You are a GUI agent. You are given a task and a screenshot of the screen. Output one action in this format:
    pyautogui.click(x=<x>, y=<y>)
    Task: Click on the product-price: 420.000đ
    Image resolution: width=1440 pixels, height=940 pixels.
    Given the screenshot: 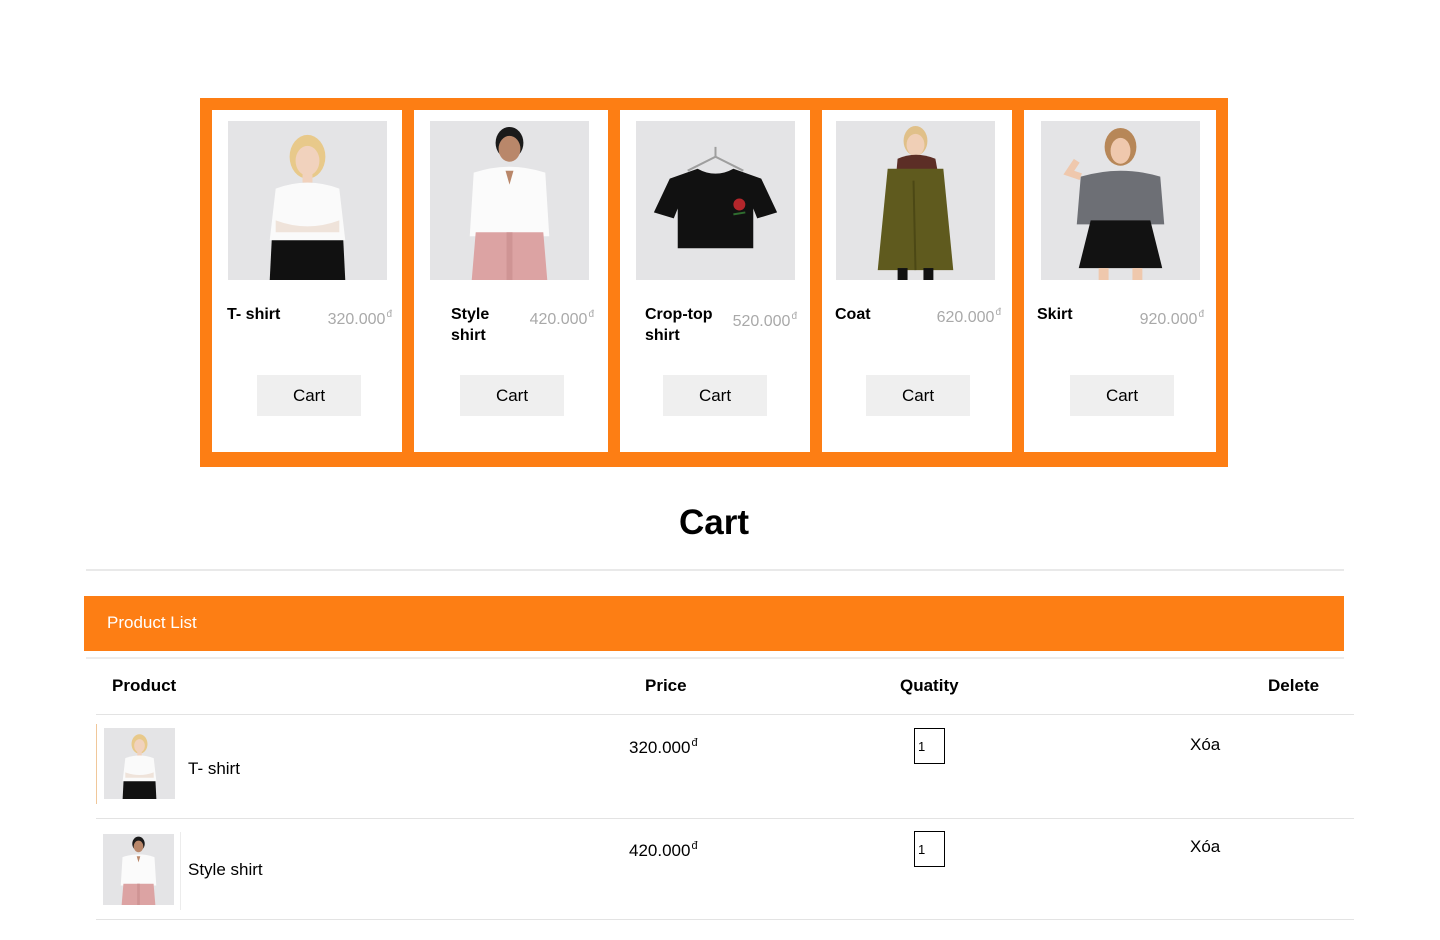 What is the action you would take?
    pyautogui.click(x=561, y=318)
    